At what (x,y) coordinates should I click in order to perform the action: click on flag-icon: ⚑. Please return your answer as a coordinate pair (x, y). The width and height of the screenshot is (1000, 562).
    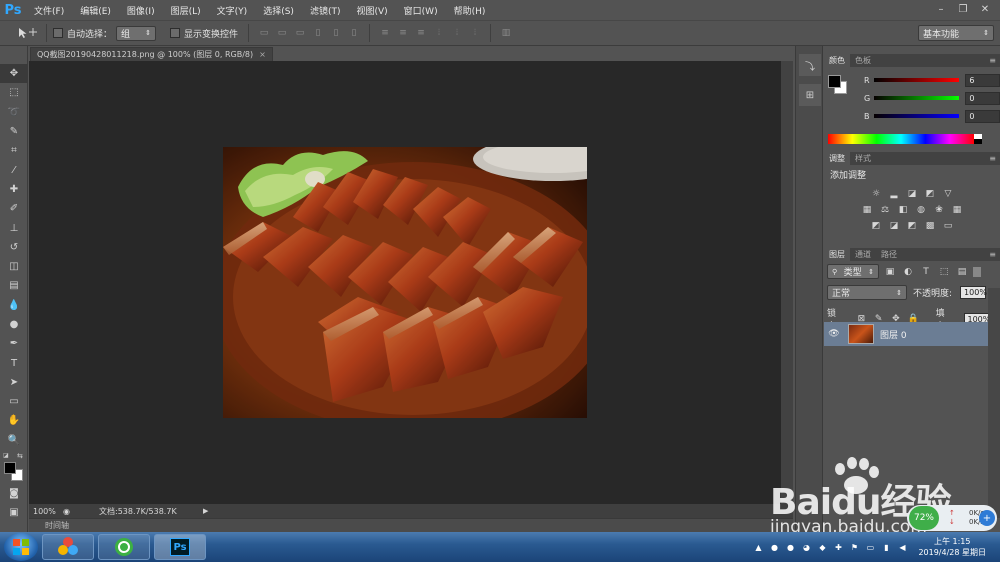
    Looking at the image, I should click on (854, 547).